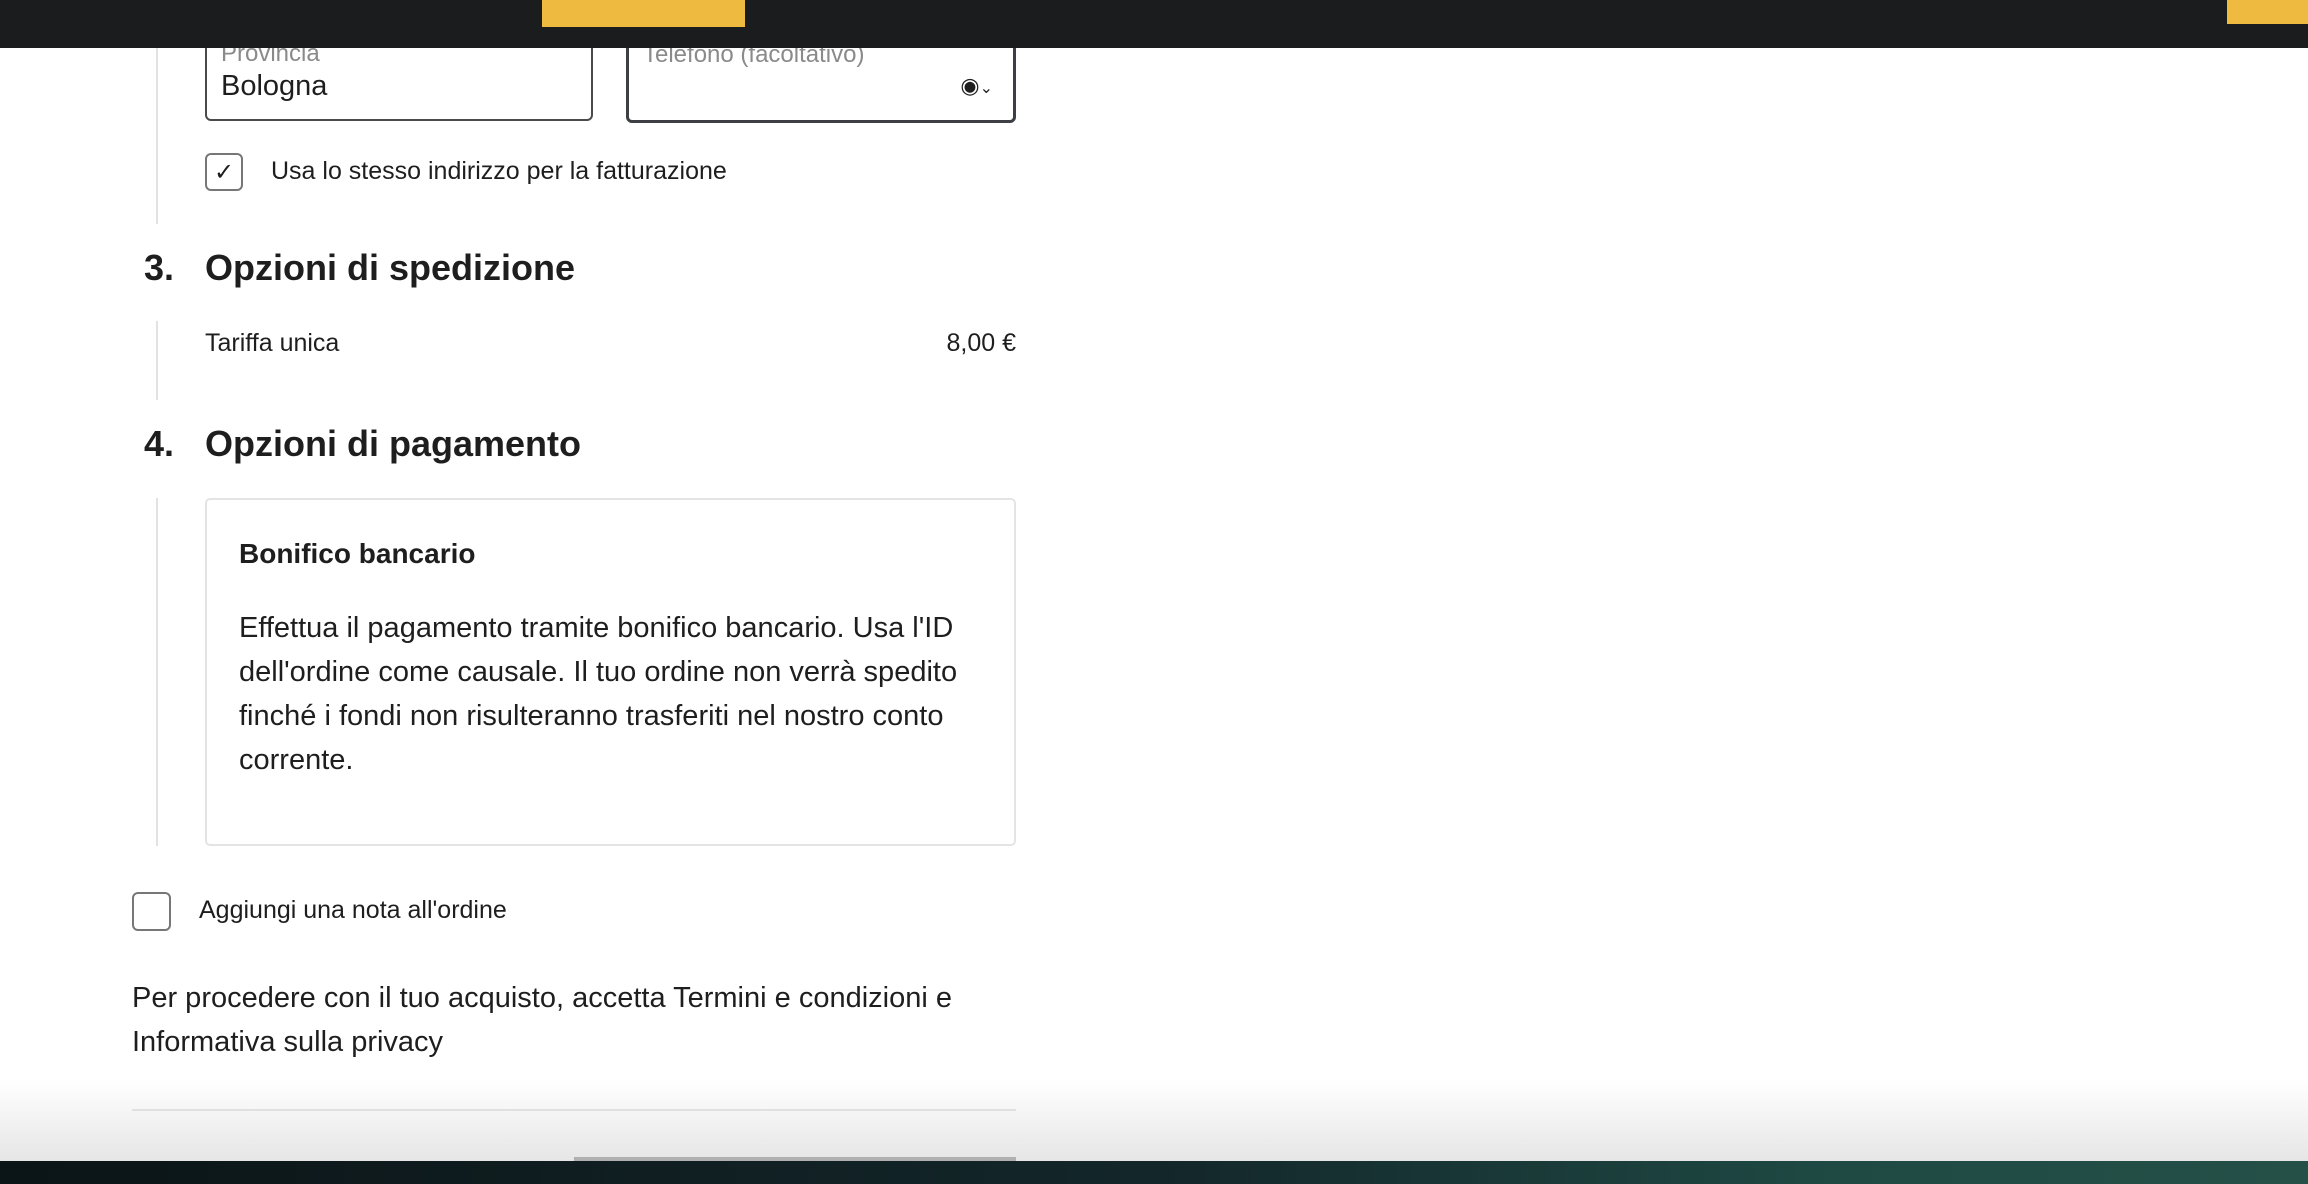 The image size is (2308, 1184). I want to click on payment-title: Opzioni di pagamento, so click(393, 443).